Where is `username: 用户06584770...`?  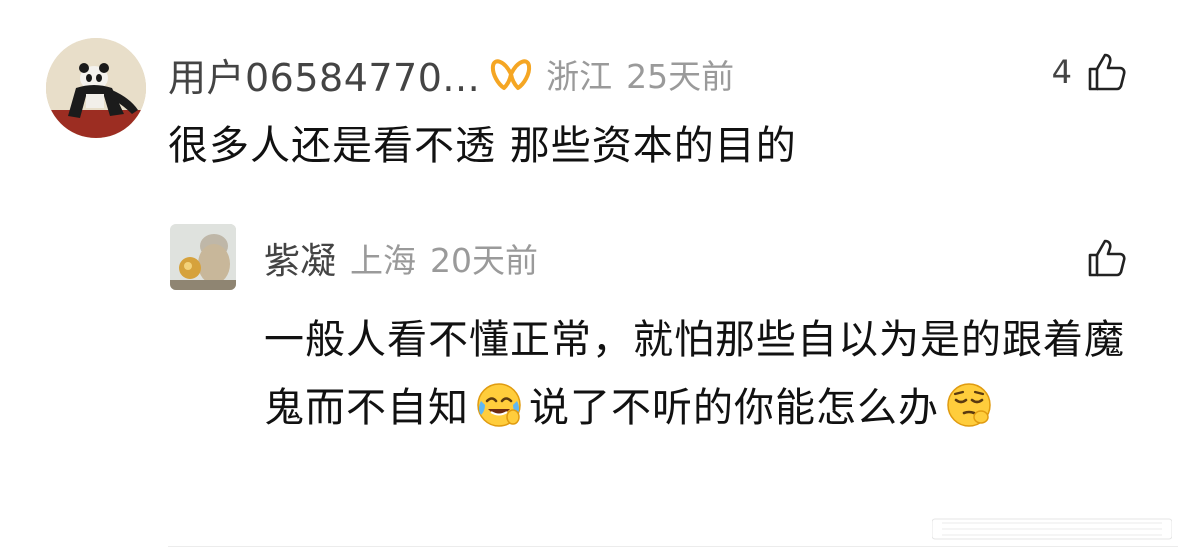 username: 用户06584770... is located at coordinates (324, 74).